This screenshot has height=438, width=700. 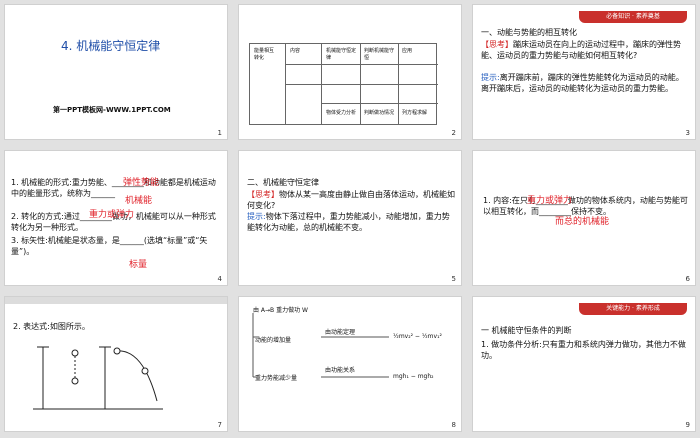 What do you see at coordinates (65, 240) in the screenshot?
I see `line-3-text: 3. 标矢性:机械能是状态量，是` at bounding box center [65, 240].